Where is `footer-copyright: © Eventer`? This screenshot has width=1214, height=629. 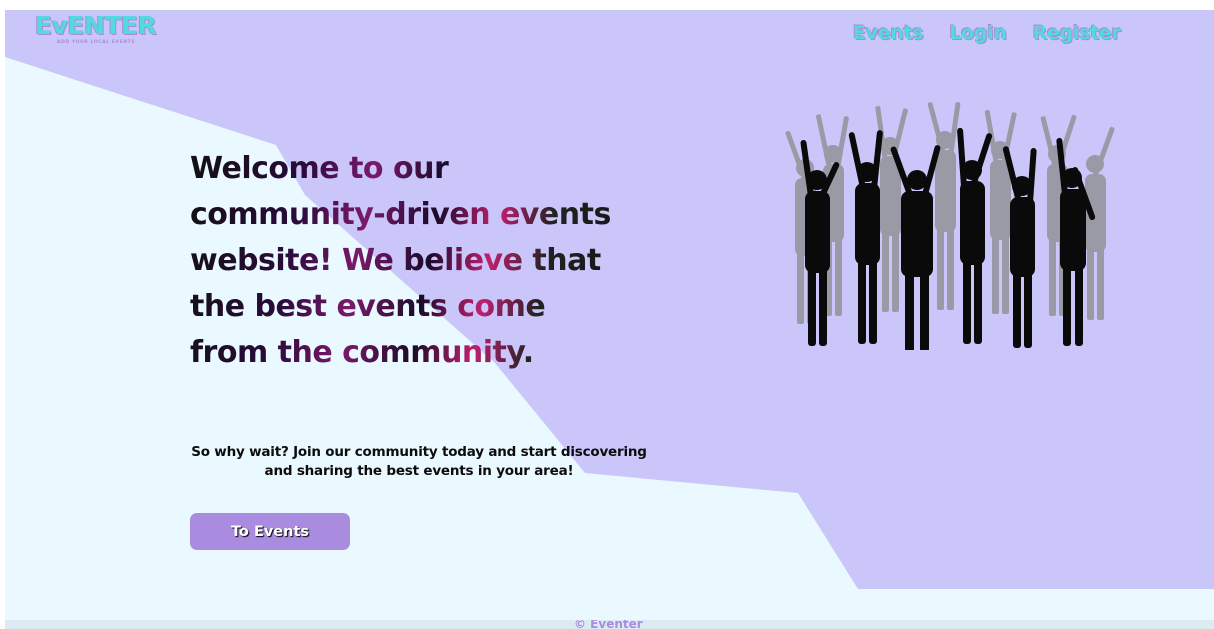
footer-copyright: © Eventer is located at coordinates (608, 624).